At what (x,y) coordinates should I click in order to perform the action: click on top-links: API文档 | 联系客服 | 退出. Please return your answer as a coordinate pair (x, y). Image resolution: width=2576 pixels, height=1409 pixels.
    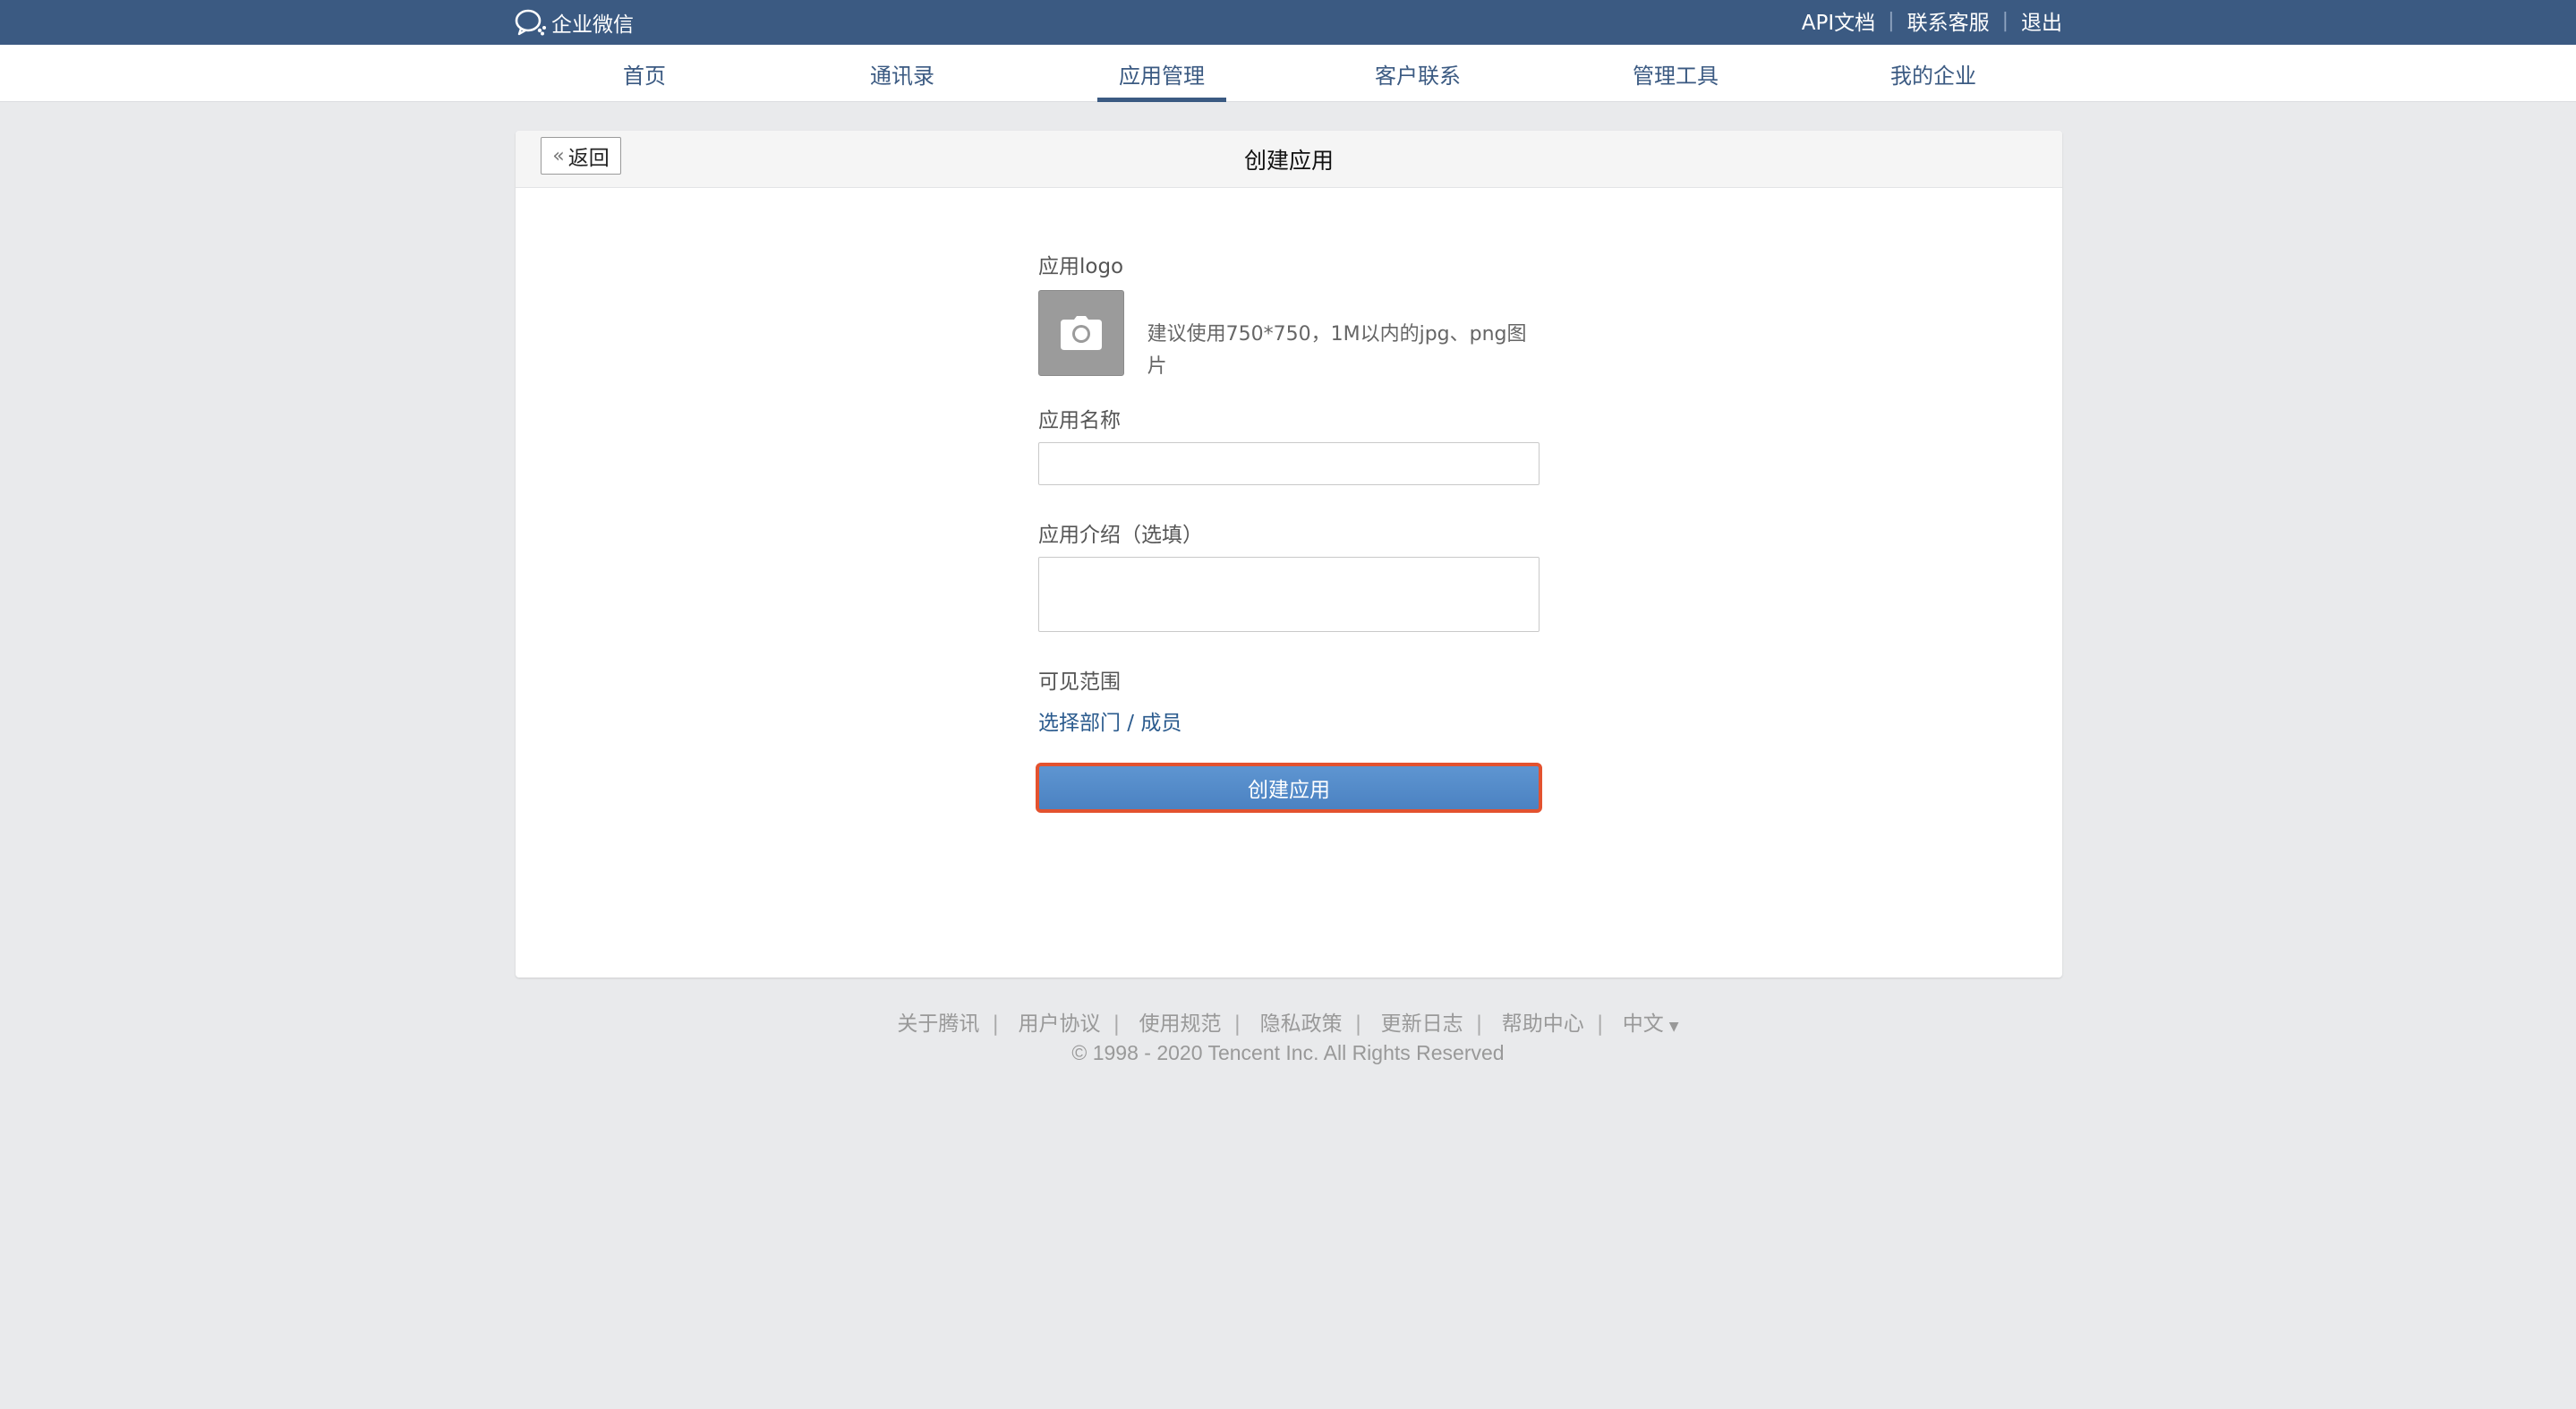
    Looking at the image, I should click on (1932, 20).